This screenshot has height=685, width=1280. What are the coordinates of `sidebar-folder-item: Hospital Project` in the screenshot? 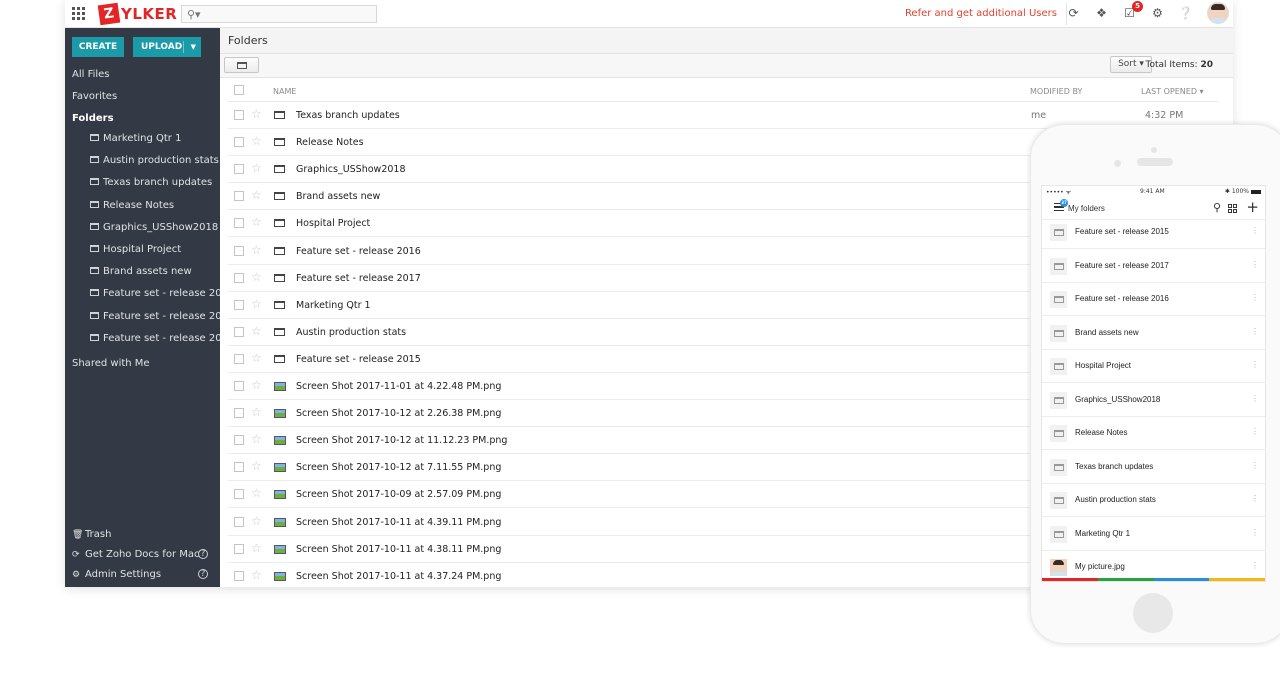 It's located at (135, 249).